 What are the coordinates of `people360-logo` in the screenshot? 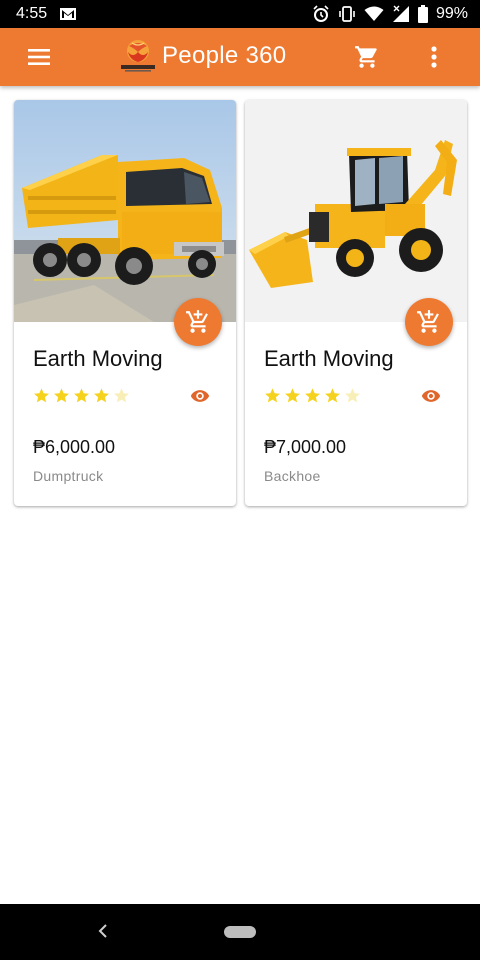 It's located at (138, 56).